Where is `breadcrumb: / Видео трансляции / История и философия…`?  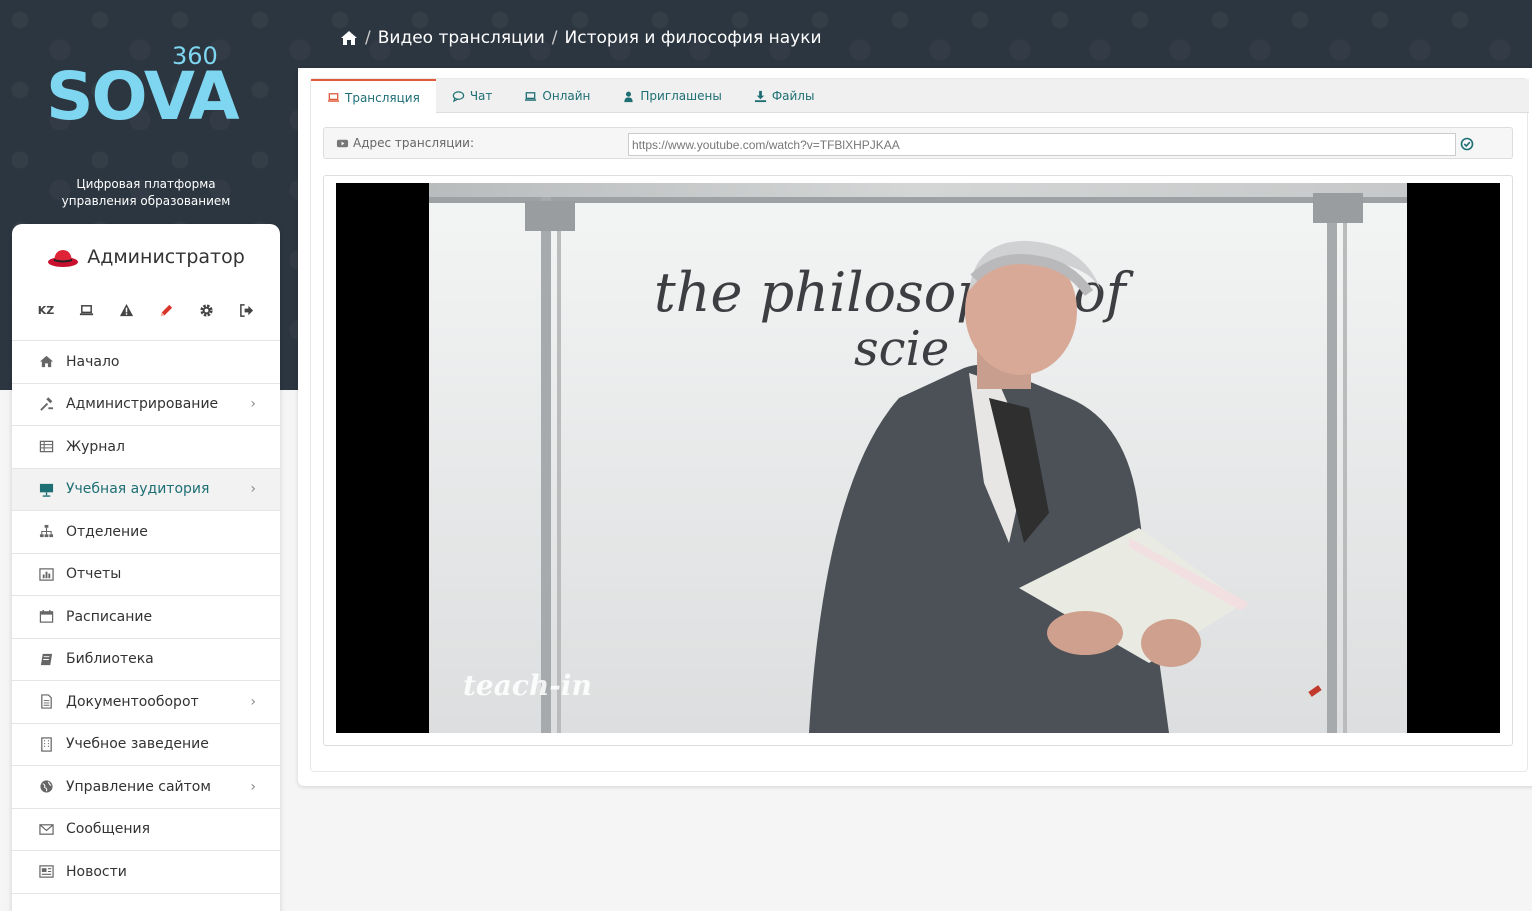 breadcrumb: / Видео трансляции / История и философия… is located at coordinates (581, 38).